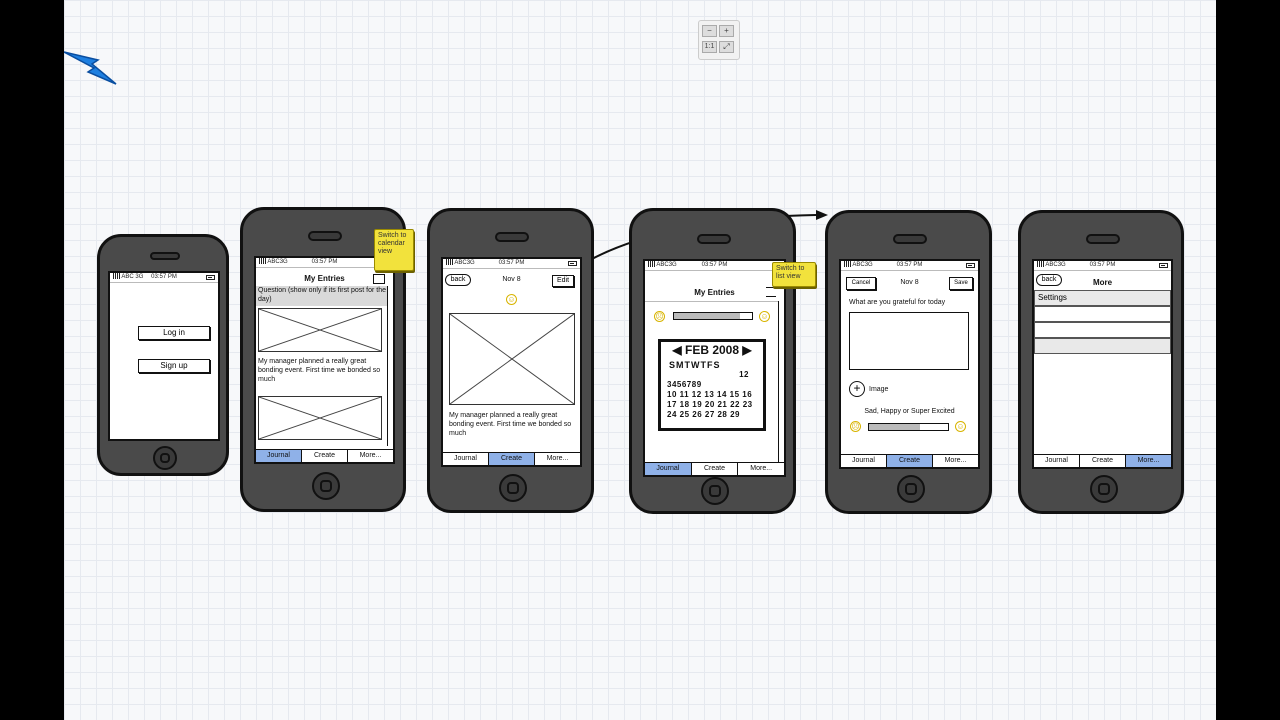  Describe the element at coordinates (857, 389) in the screenshot. I see `plus-circle-icon: +` at that location.